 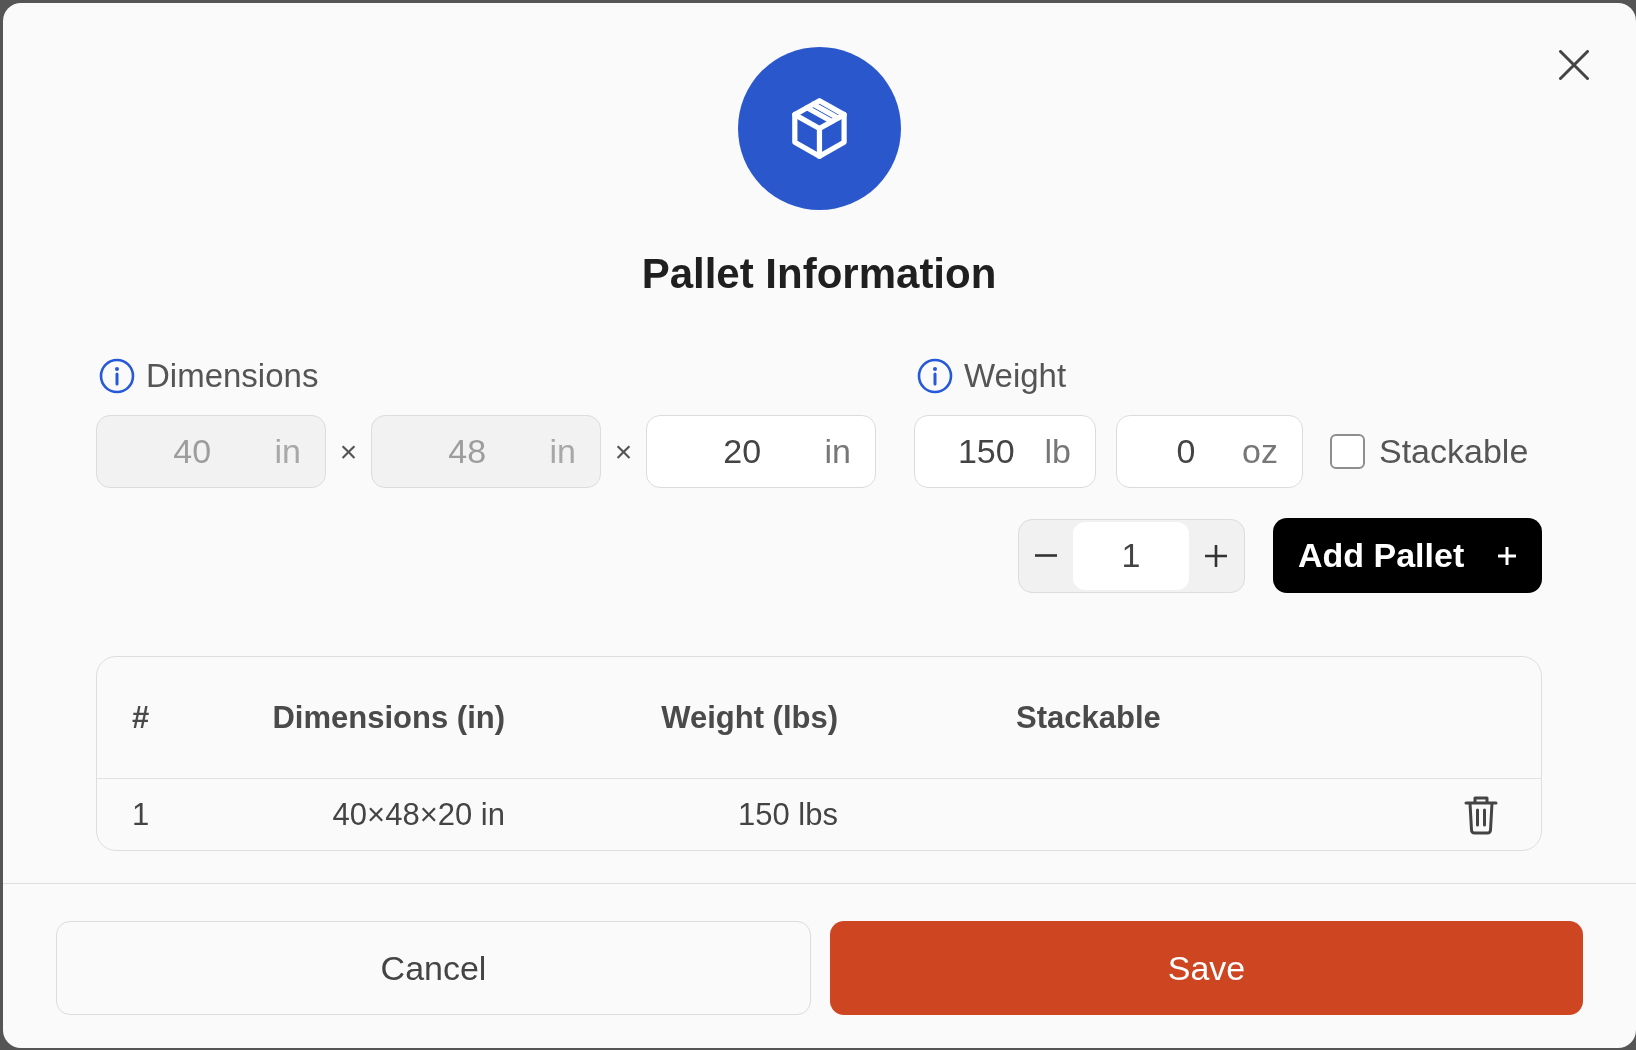 I want to click on table-cell: 40×48×20 in, so click(x=418, y=814).